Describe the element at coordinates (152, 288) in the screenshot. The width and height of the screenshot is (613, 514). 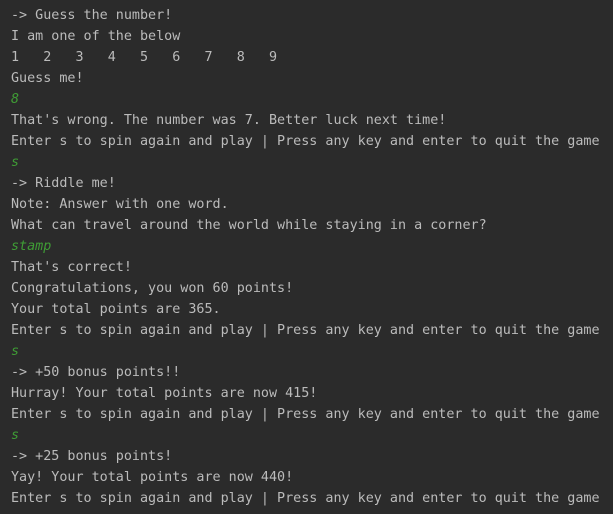
I see `output-line: Congratulations, you won 60 points!` at that location.